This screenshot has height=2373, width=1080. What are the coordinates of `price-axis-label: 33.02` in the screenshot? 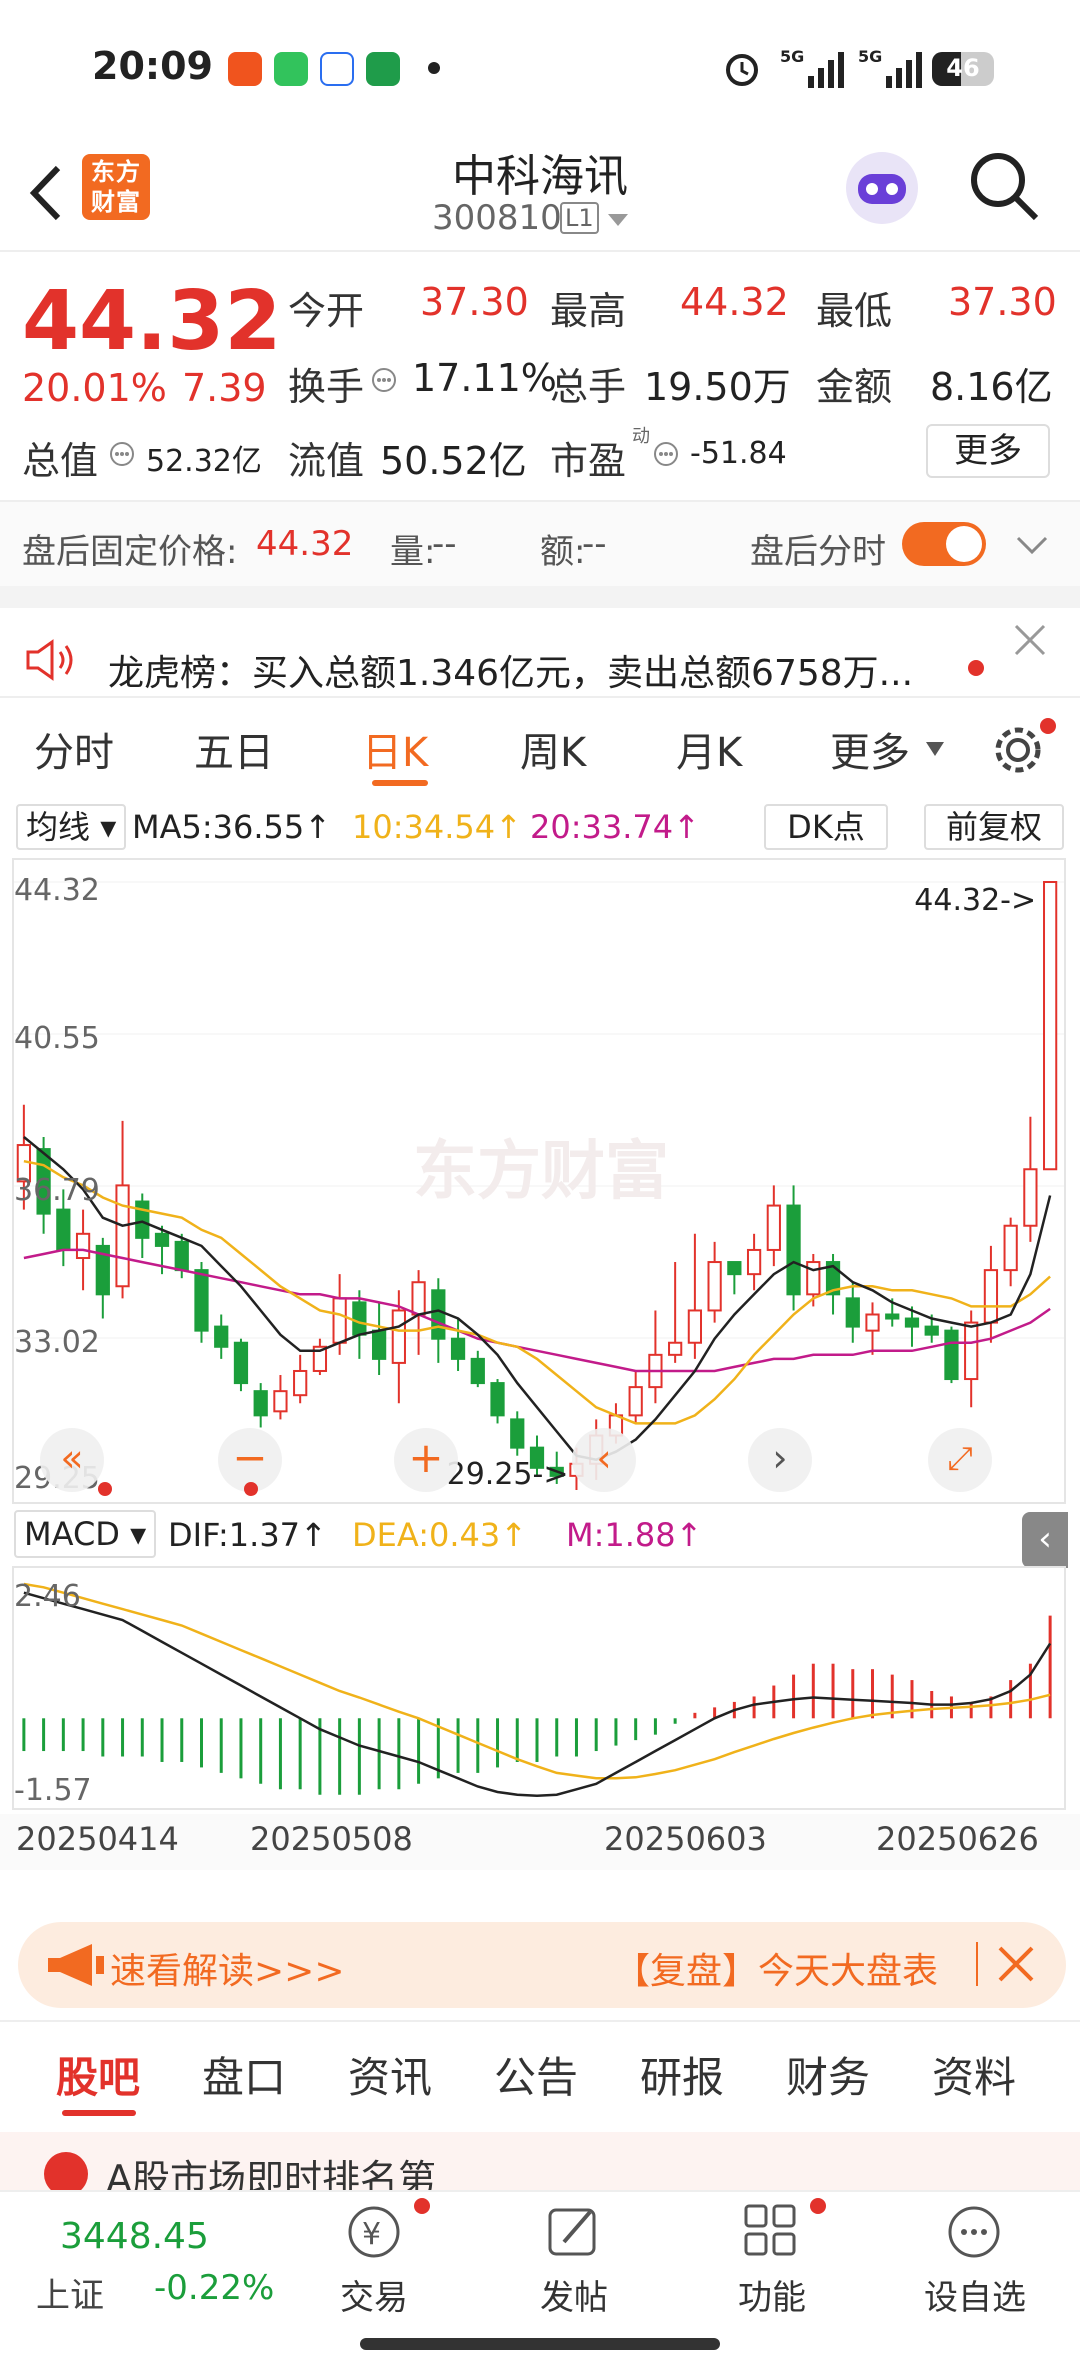 It's located at (57, 1342).